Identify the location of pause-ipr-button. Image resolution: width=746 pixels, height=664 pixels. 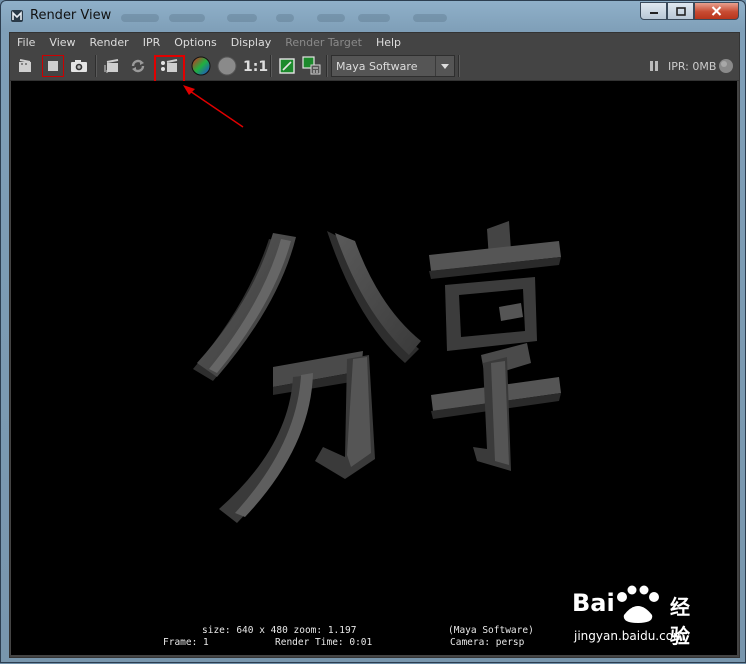
(654, 66).